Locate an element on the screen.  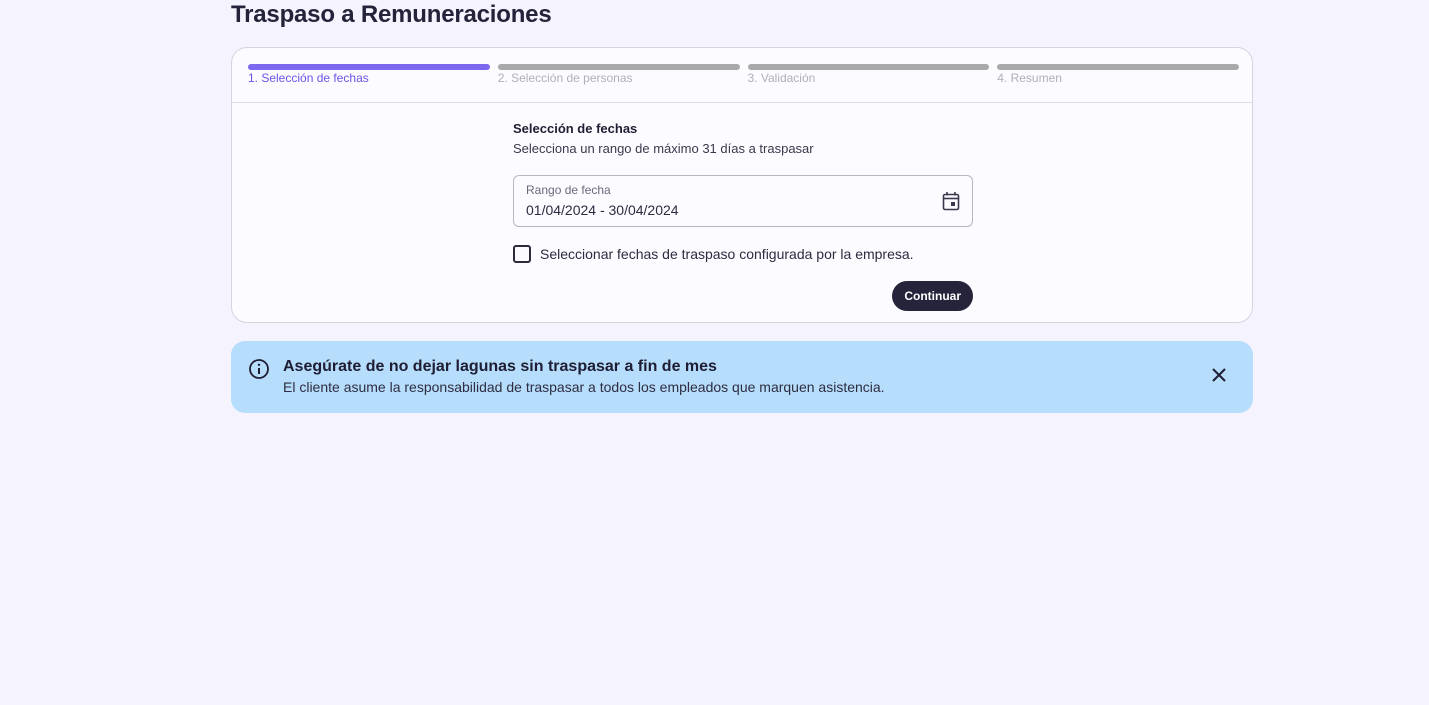
step-label: 2. Selección de personas is located at coordinates (565, 78).